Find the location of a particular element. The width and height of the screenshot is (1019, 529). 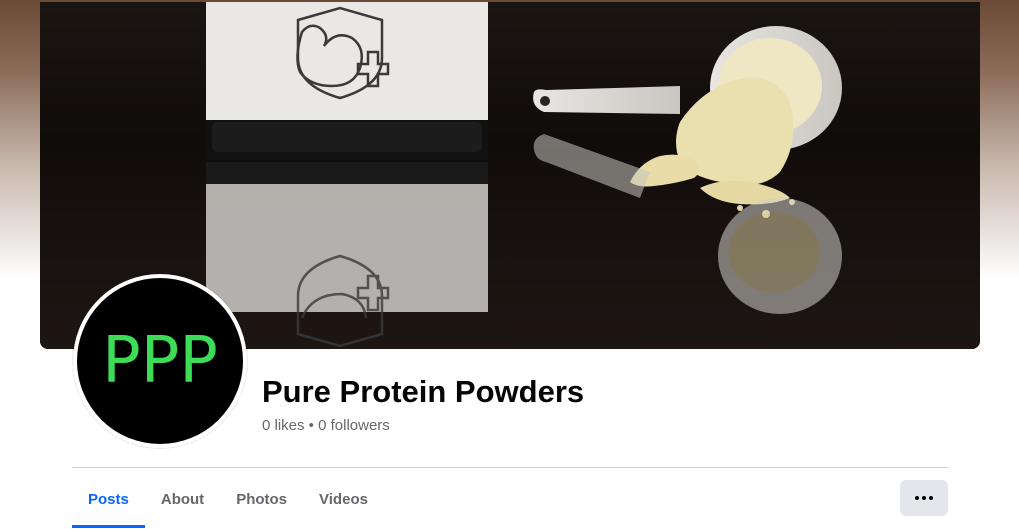

tab-posts: Posts is located at coordinates (108, 499).